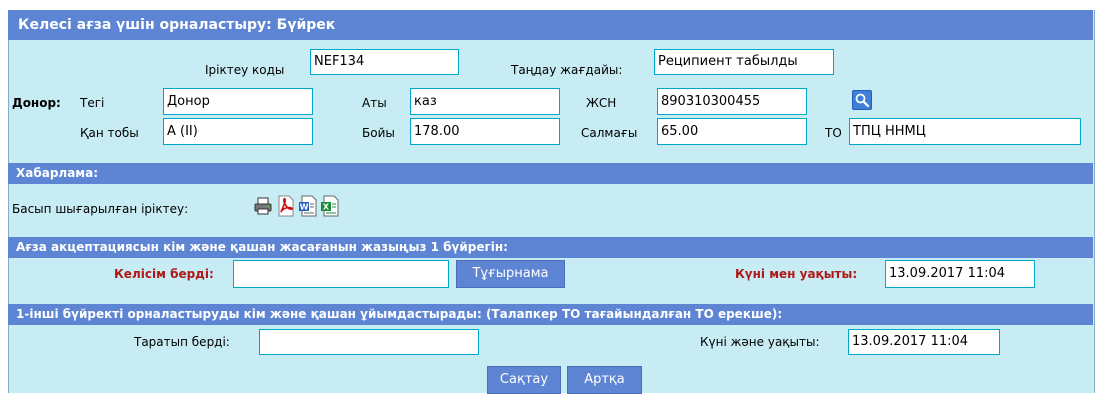 The height and width of the screenshot is (396, 1097). I want to click on selection-status-label: Таңдау жағдайы:, so click(567, 70).